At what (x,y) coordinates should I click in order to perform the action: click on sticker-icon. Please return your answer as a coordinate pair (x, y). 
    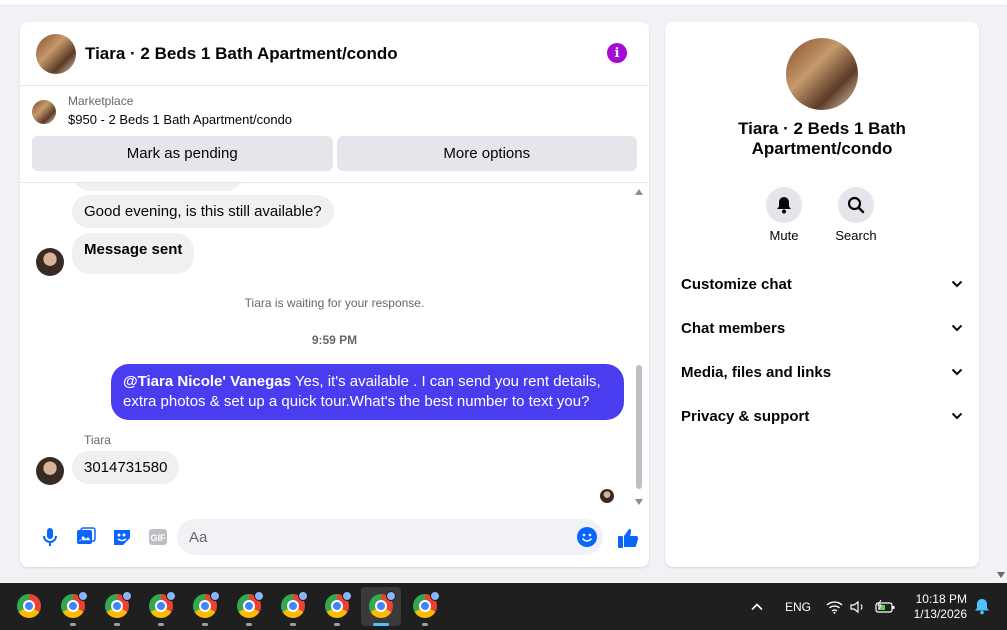
    Looking at the image, I should click on (122, 537).